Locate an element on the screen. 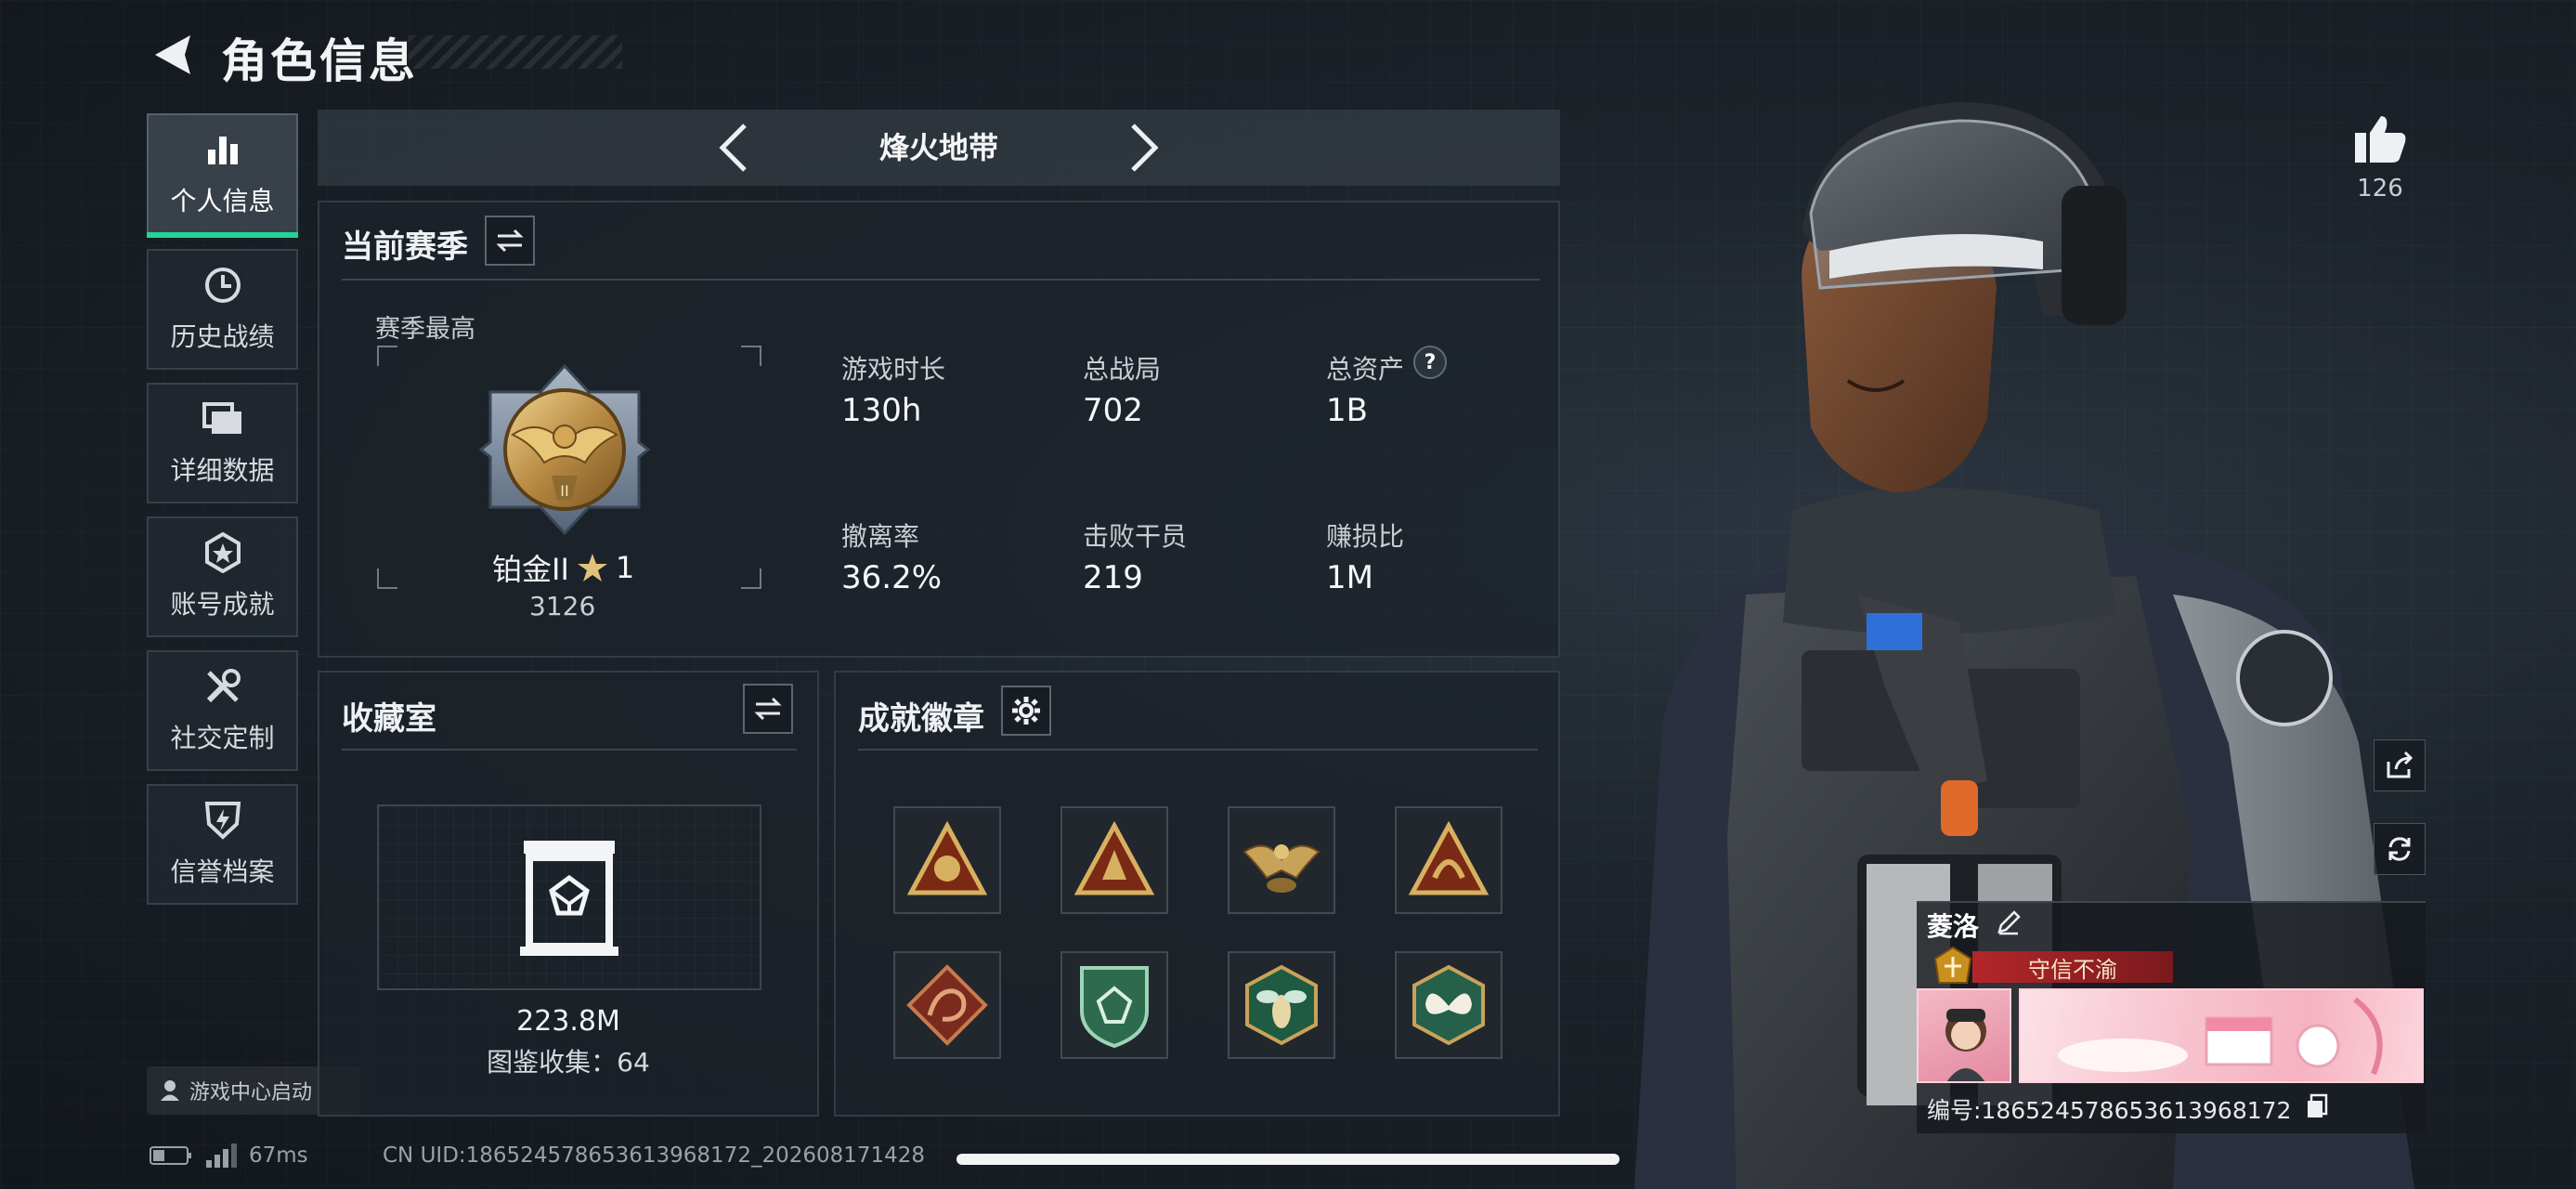  butterfly-badge-green-icon is located at coordinates (1448, 1005).